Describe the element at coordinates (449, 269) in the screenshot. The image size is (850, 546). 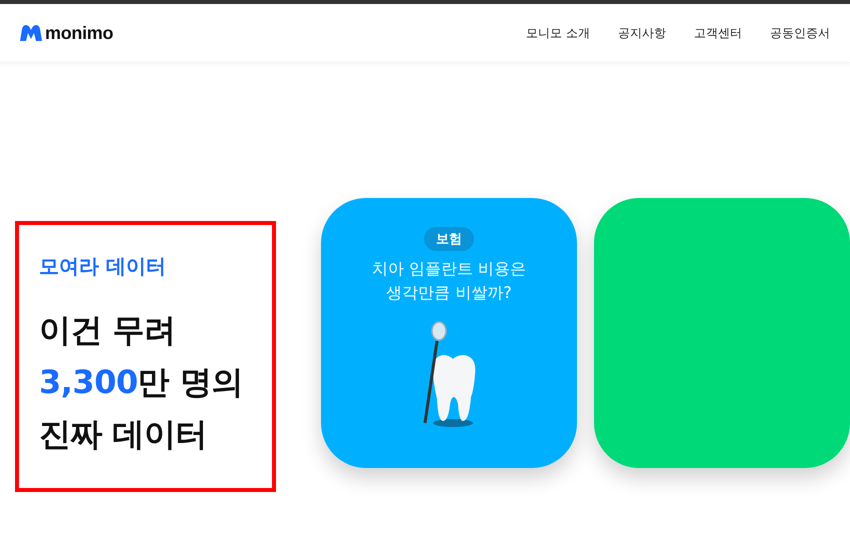
I see `card-title: 치아 임플란트 비용은` at that location.